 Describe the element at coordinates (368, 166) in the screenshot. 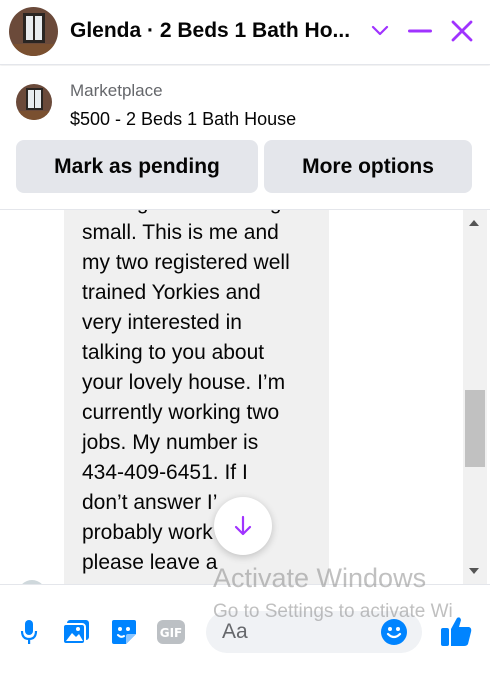

I see `more-options-button: More options` at that location.